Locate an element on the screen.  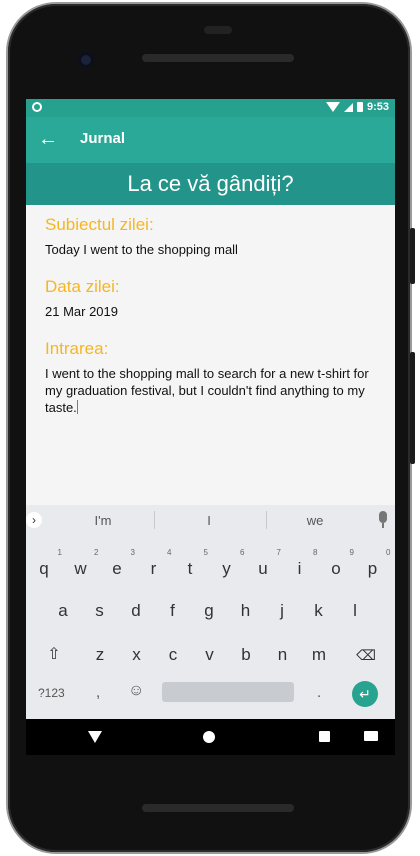
key-hint: 6 is located at coordinates (242, 552).